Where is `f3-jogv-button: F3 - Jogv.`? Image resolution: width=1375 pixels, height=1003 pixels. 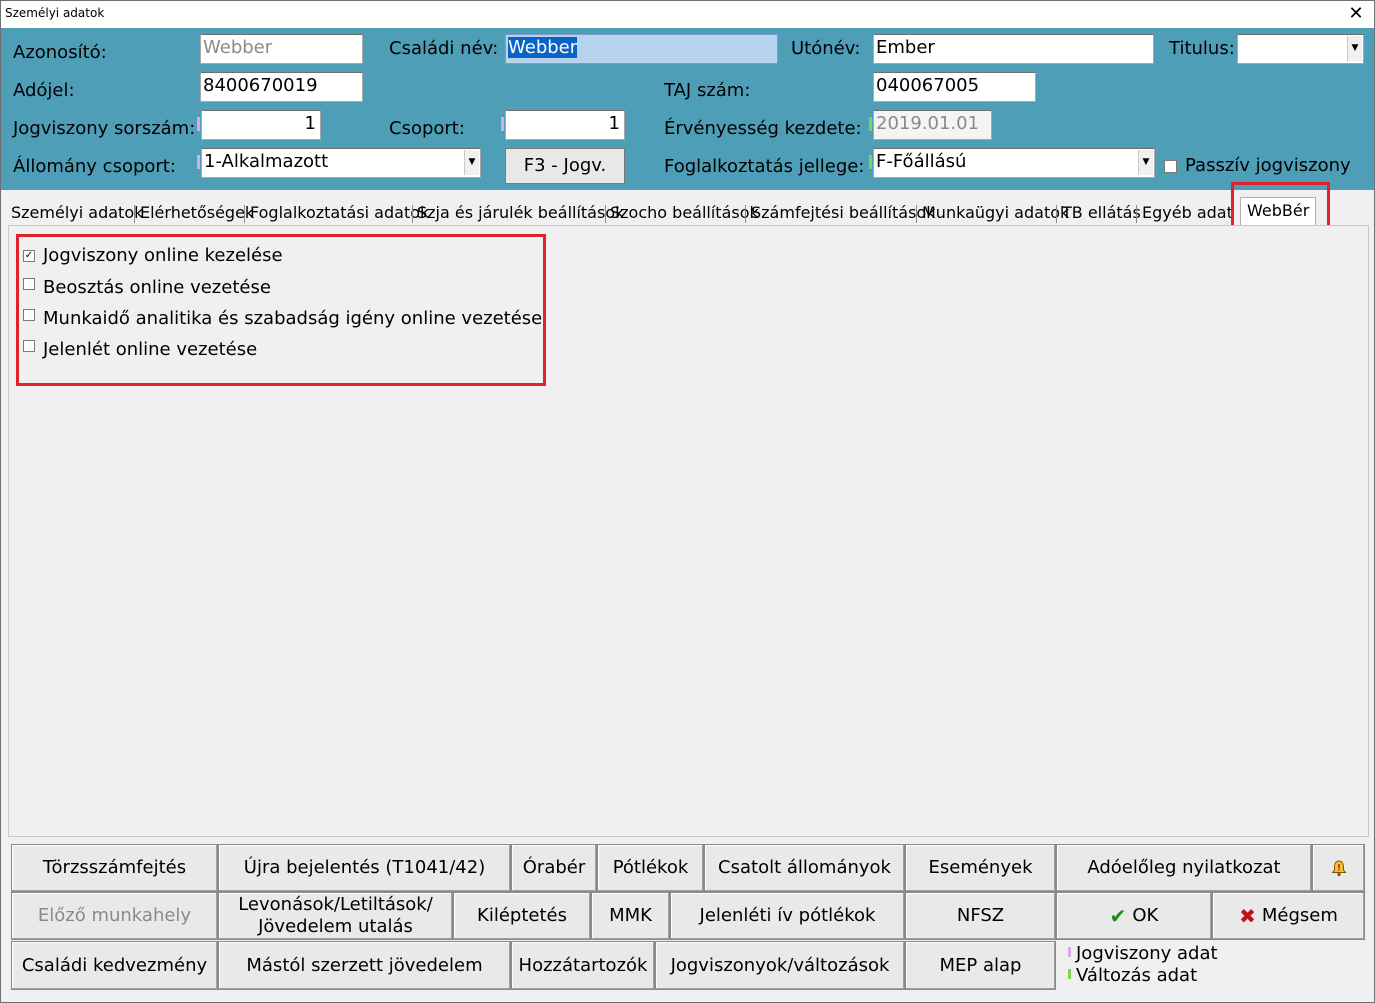 f3-jogv-button: F3 - Jogv. is located at coordinates (565, 166).